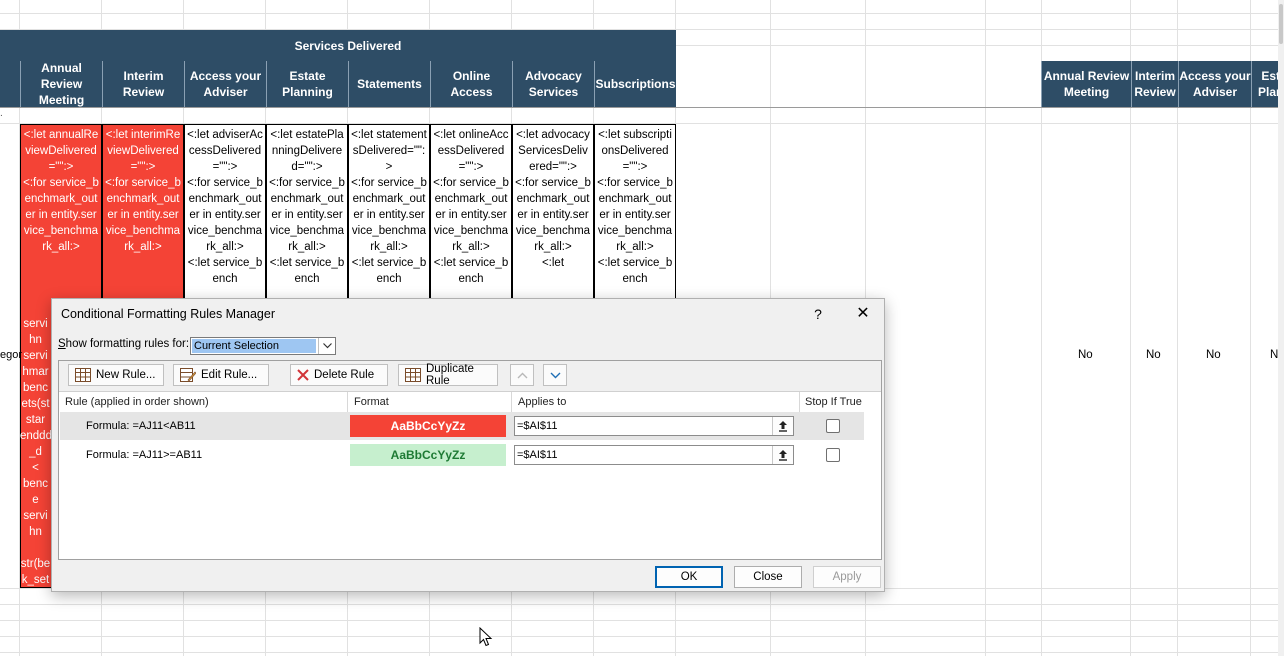 The width and height of the screenshot is (1284, 656). I want to click on delete-rule-button: Delete Rule, so click(339, 375).